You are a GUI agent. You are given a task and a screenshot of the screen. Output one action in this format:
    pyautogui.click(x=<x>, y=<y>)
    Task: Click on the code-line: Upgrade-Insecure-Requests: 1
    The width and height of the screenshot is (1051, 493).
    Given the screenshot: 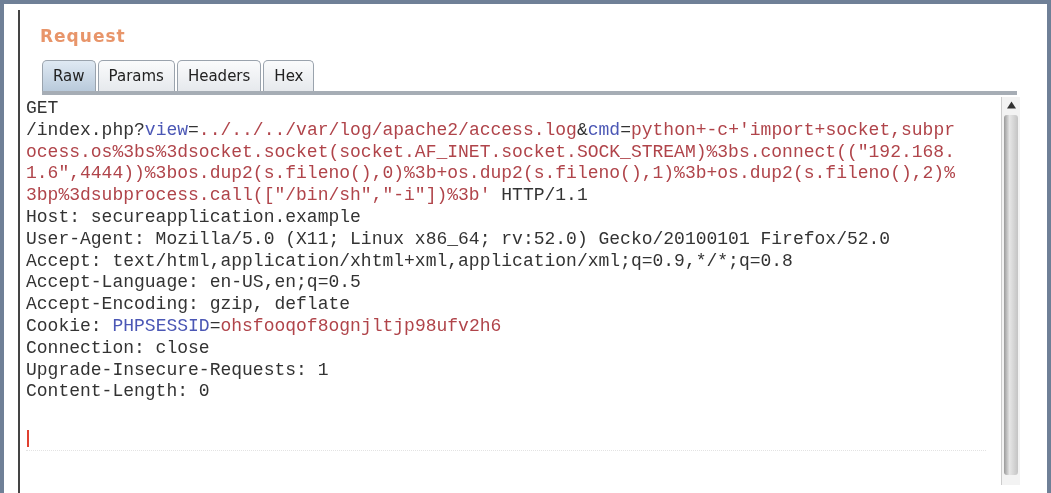 What is the action you would take?
    pyautogui.click(x=178, y=370)
    